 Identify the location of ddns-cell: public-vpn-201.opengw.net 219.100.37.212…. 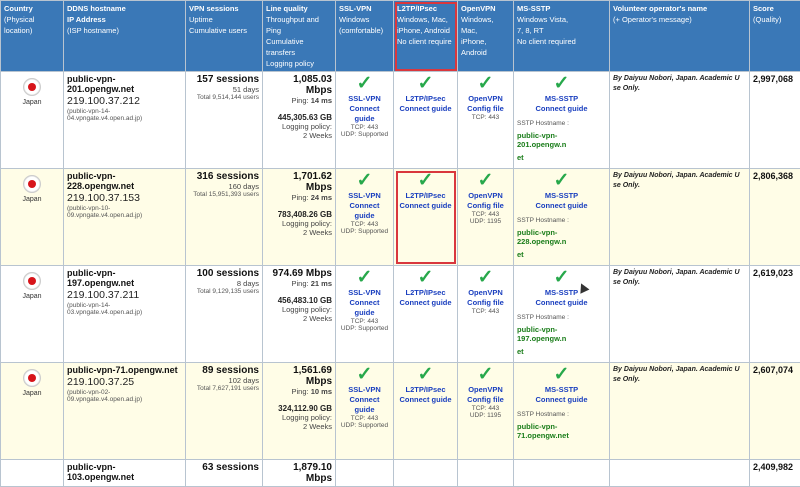
(125, 120).